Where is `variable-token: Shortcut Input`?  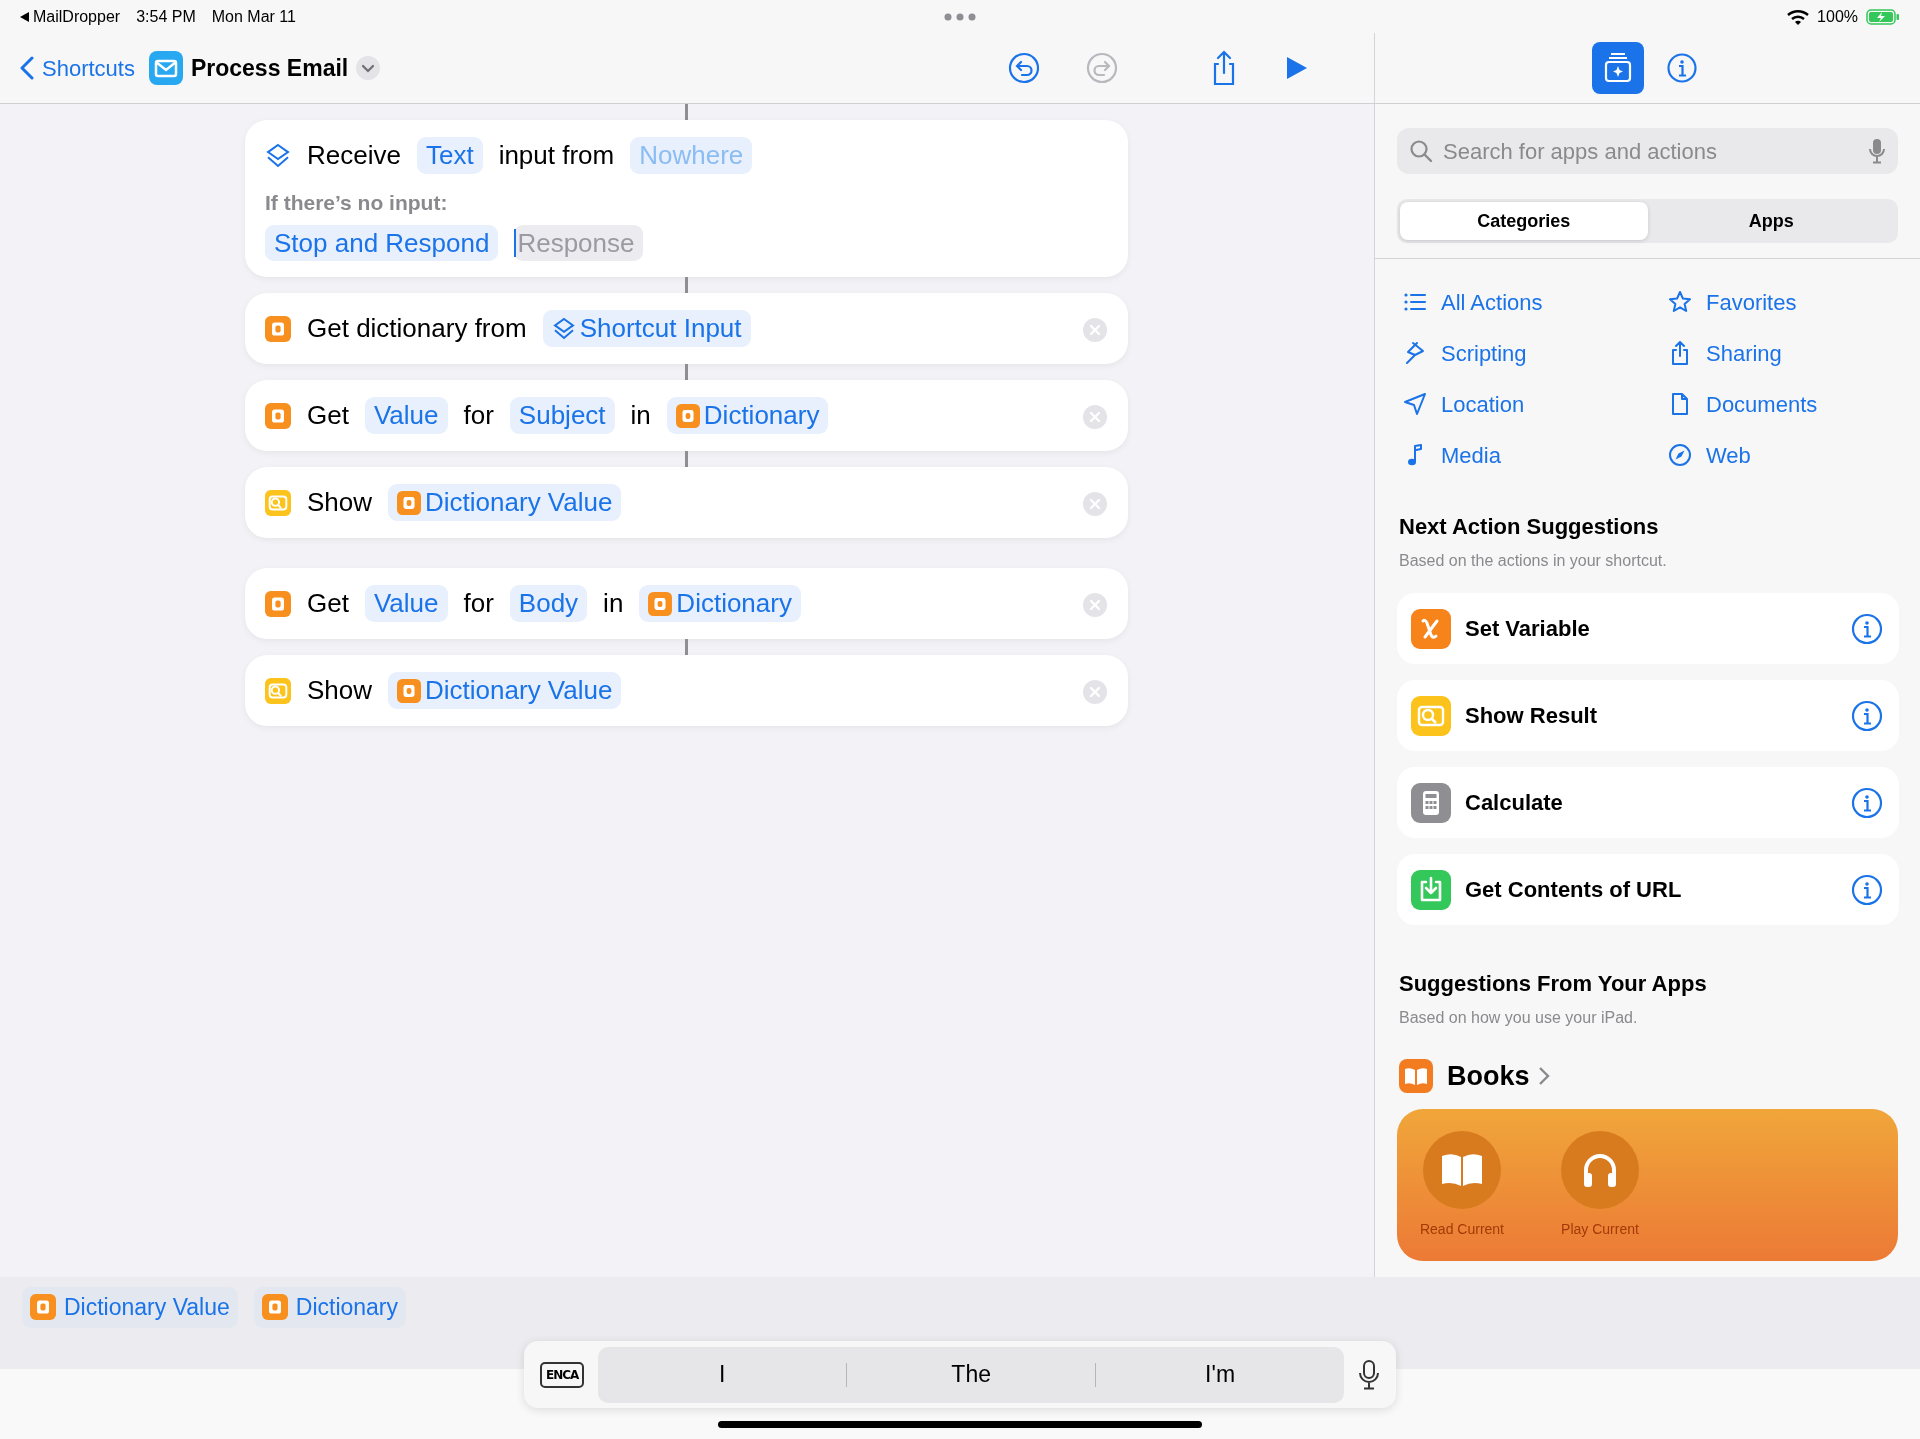
variable-token: Shortcut Input is located at coordinates (646, 328).